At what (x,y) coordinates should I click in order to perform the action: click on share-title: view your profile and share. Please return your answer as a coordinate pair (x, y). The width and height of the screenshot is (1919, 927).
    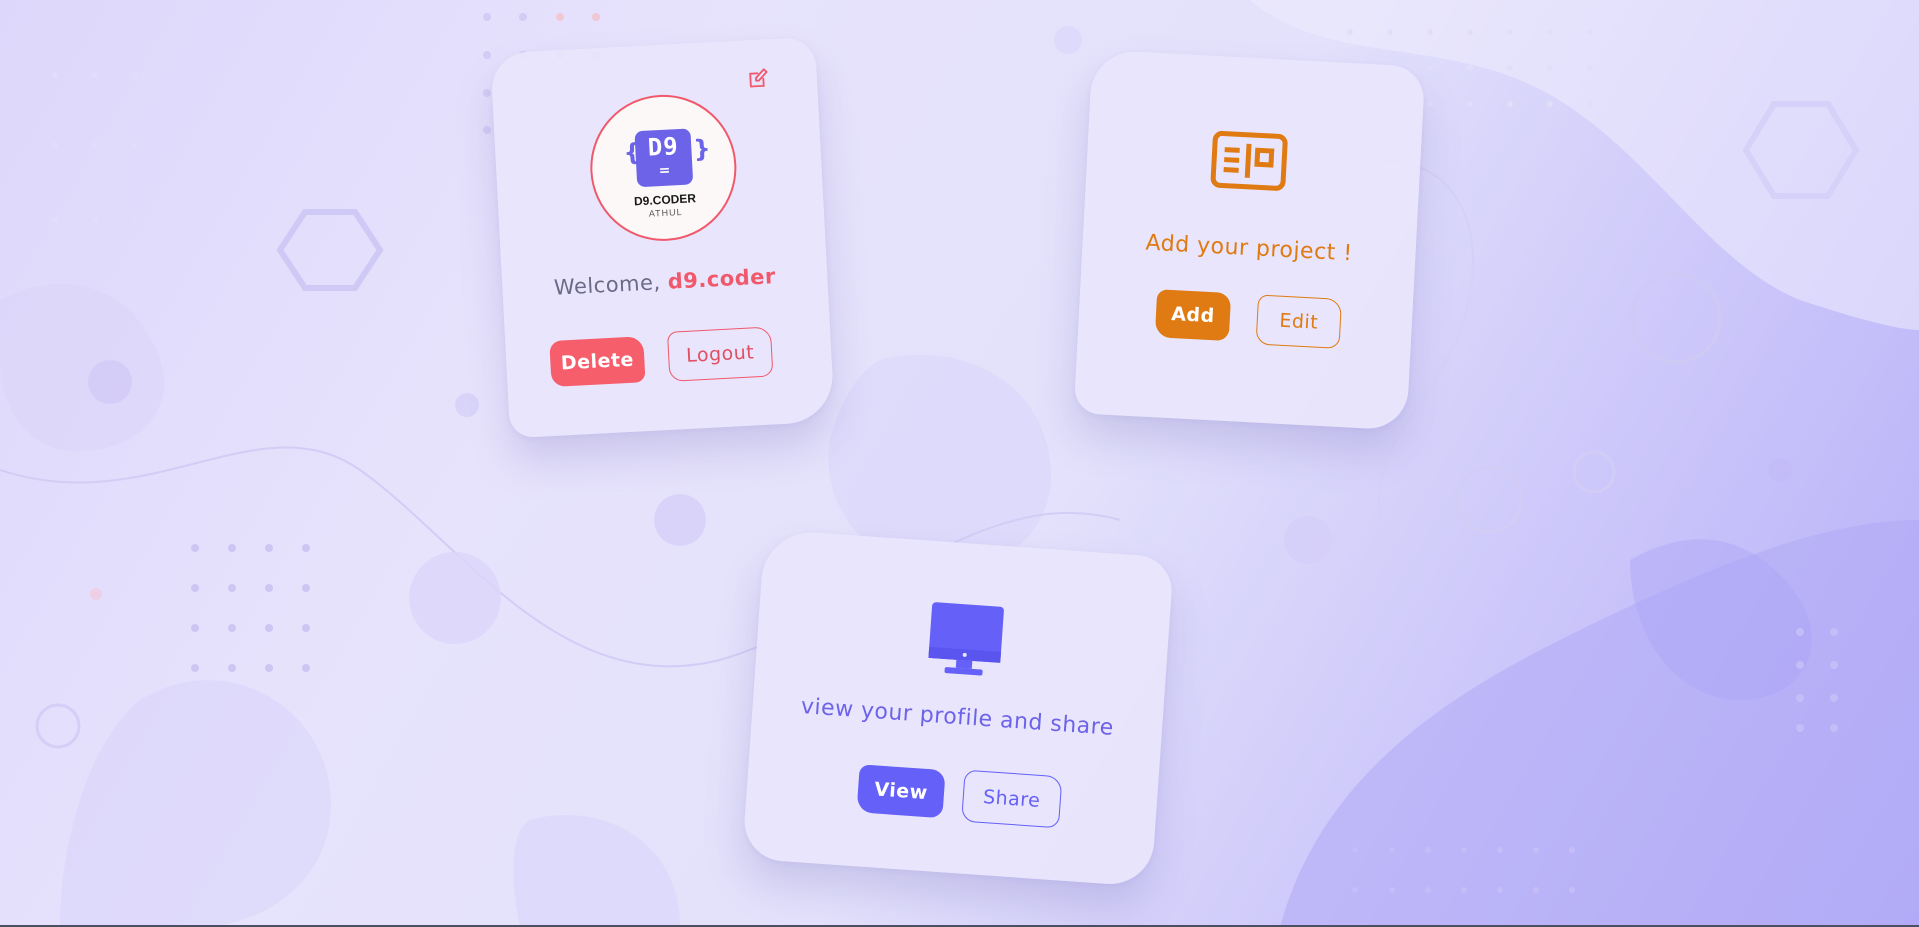
    Looking at the image, I should click on (957, 717).